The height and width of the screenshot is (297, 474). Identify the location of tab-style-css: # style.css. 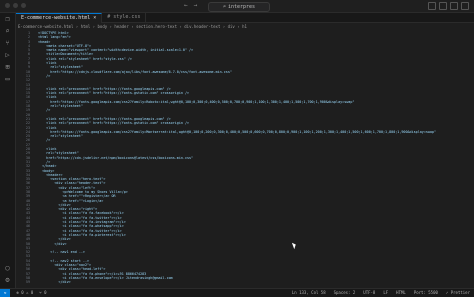
(124, 17).